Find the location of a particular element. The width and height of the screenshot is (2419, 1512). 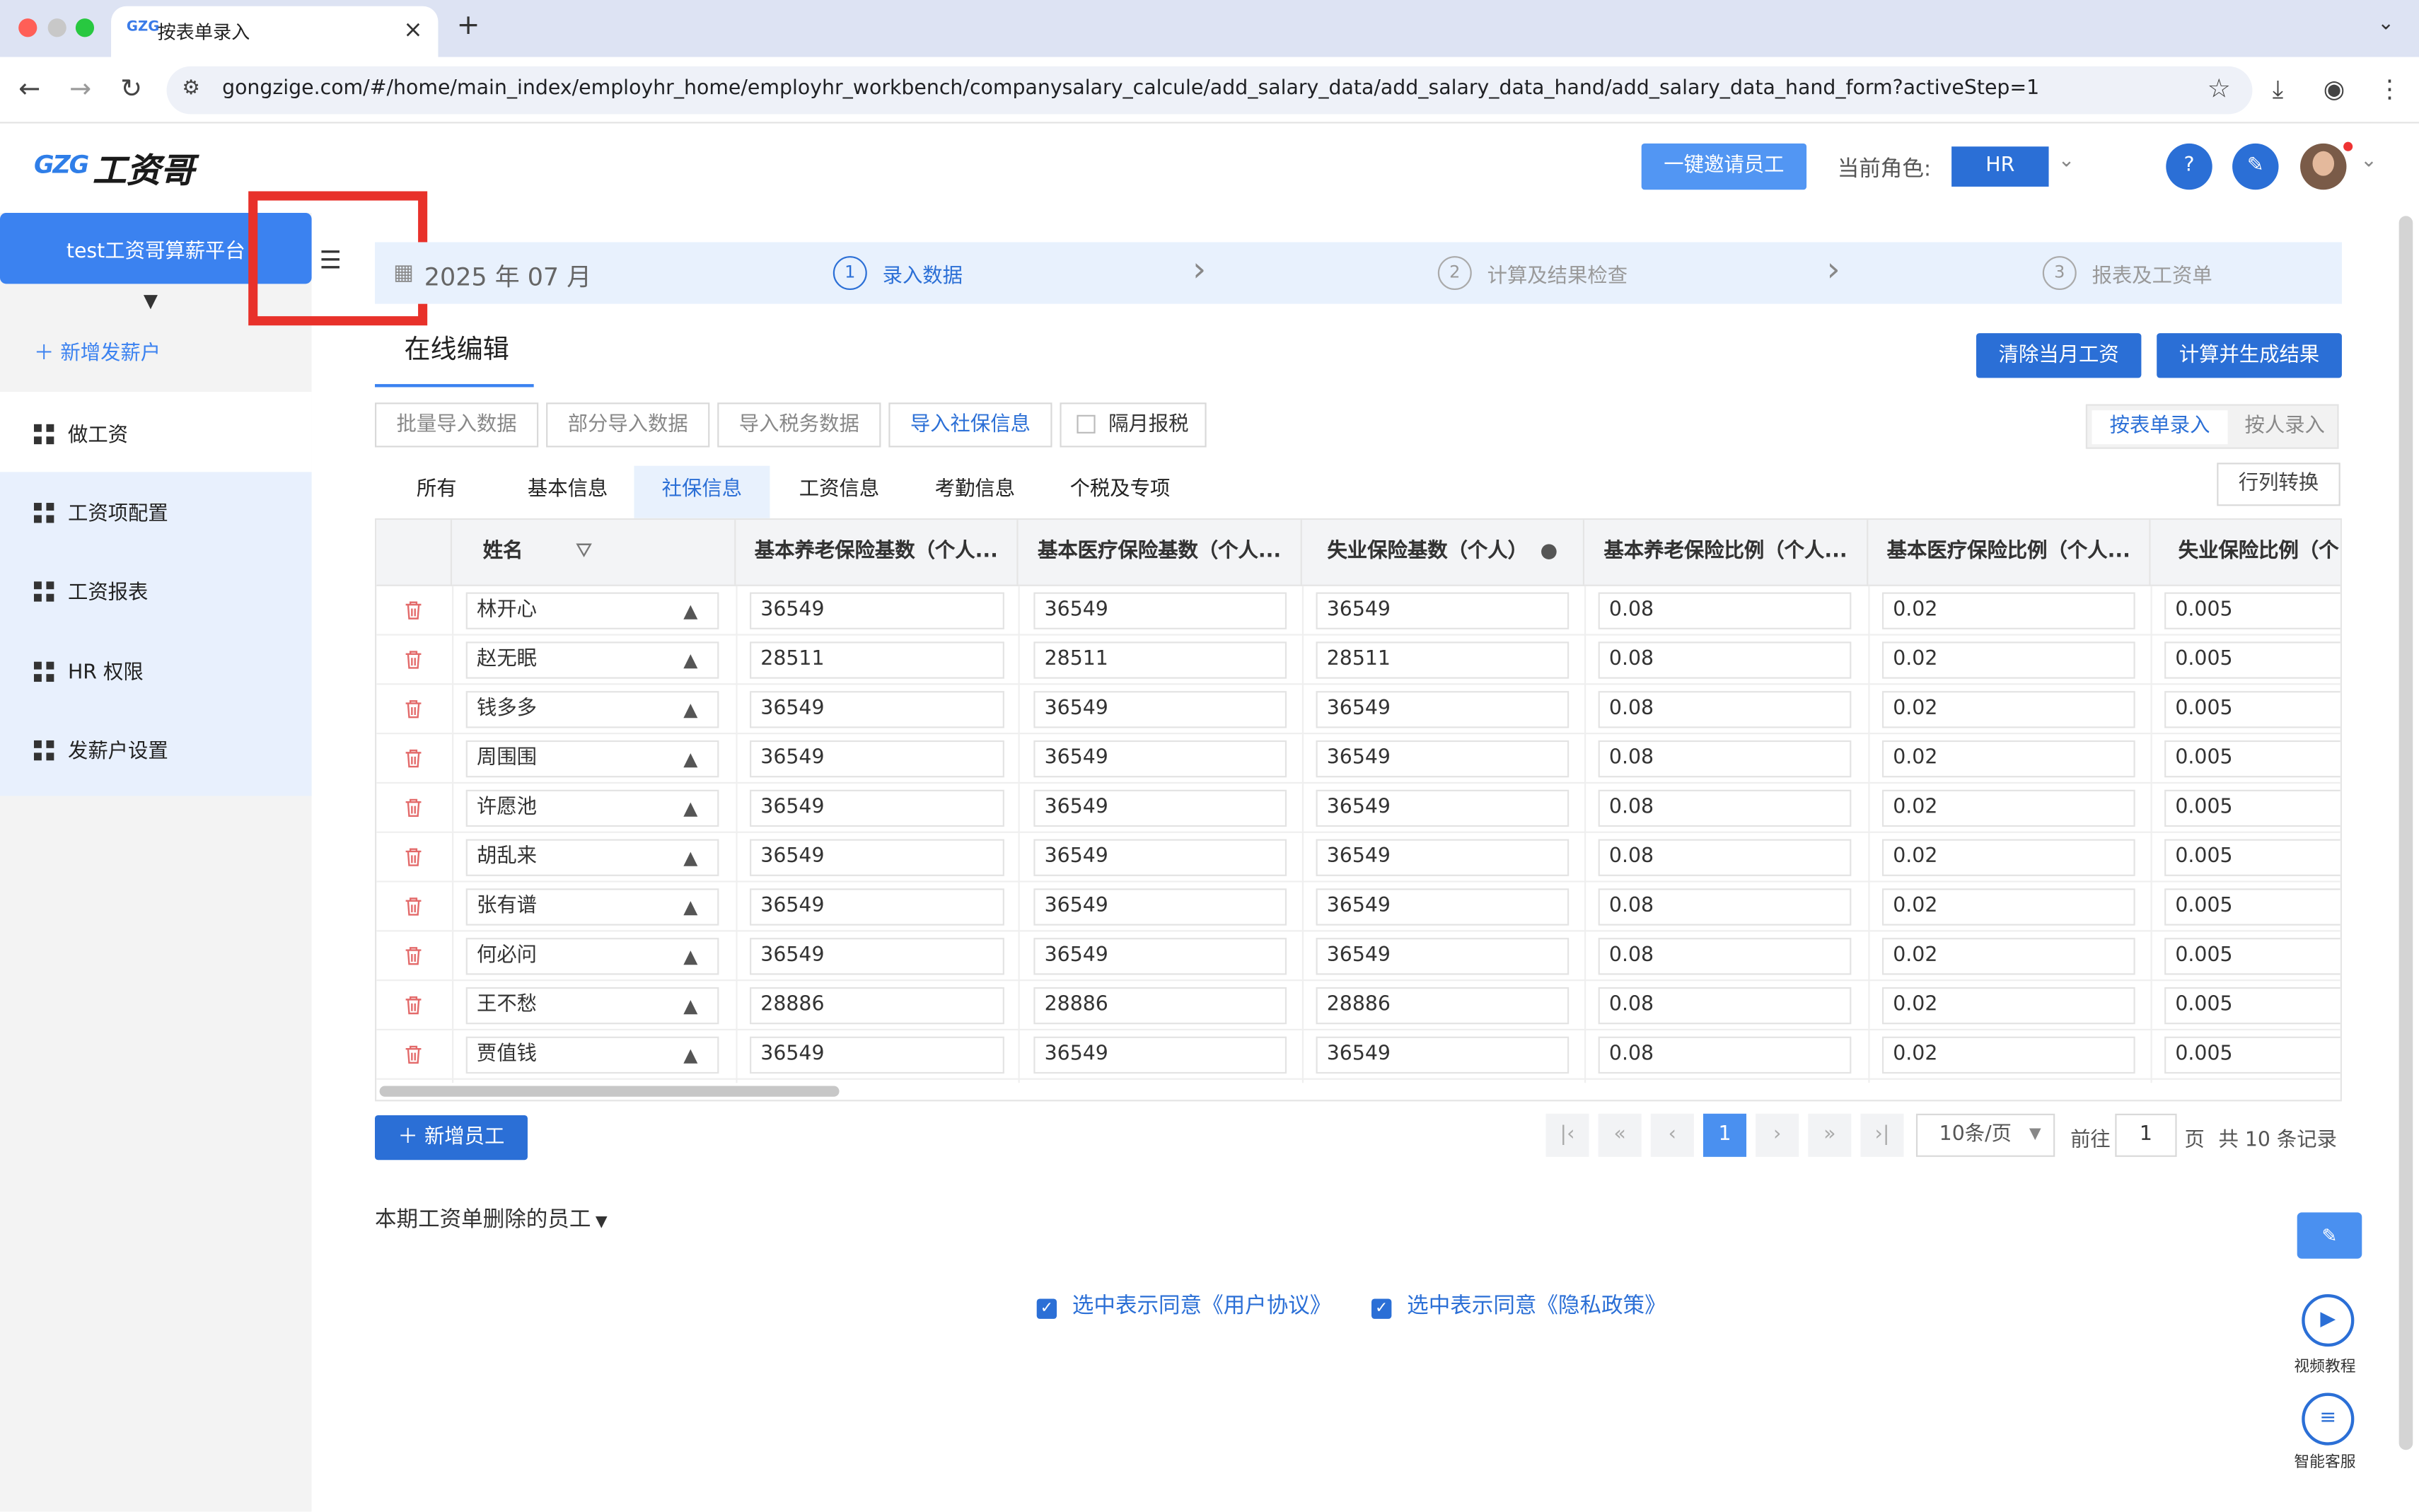

tab-social-security: 社保信息 is located at coordinates (702, 491).